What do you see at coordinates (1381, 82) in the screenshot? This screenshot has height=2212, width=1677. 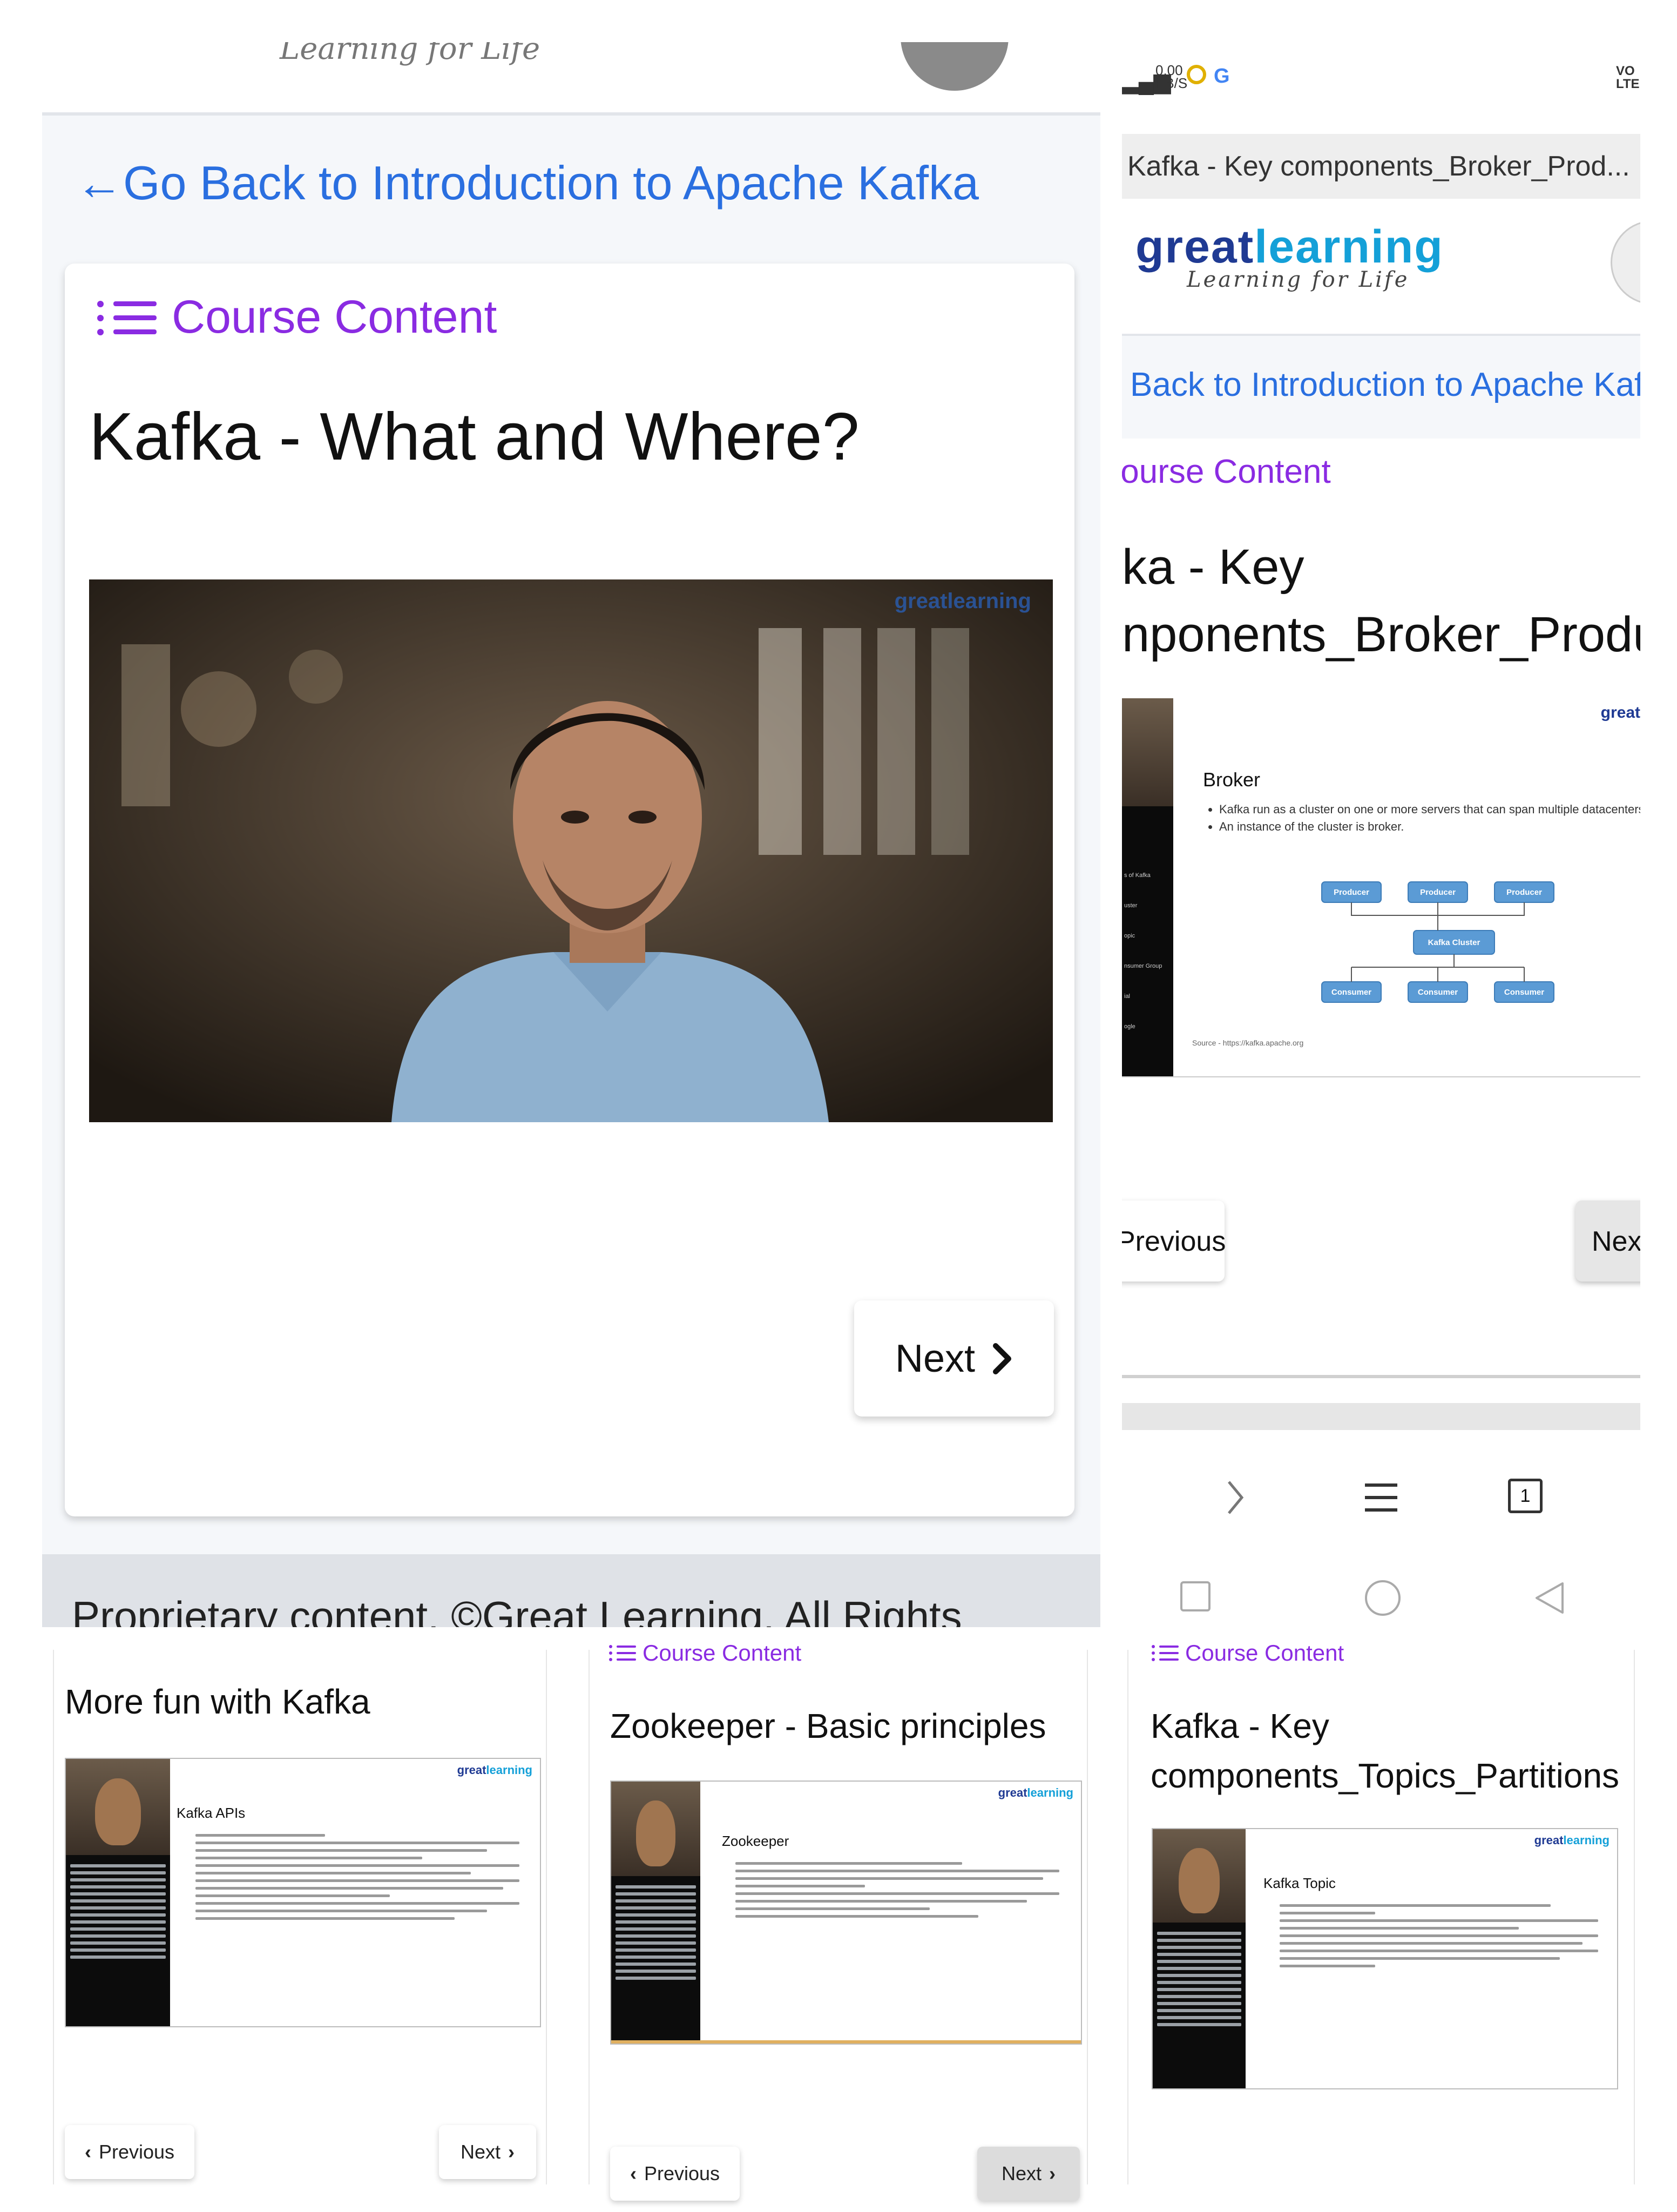 I see `status-bar: ▂▄▆ 0.00 KB/S G VO LTE` at bounding box center [1381, 82].